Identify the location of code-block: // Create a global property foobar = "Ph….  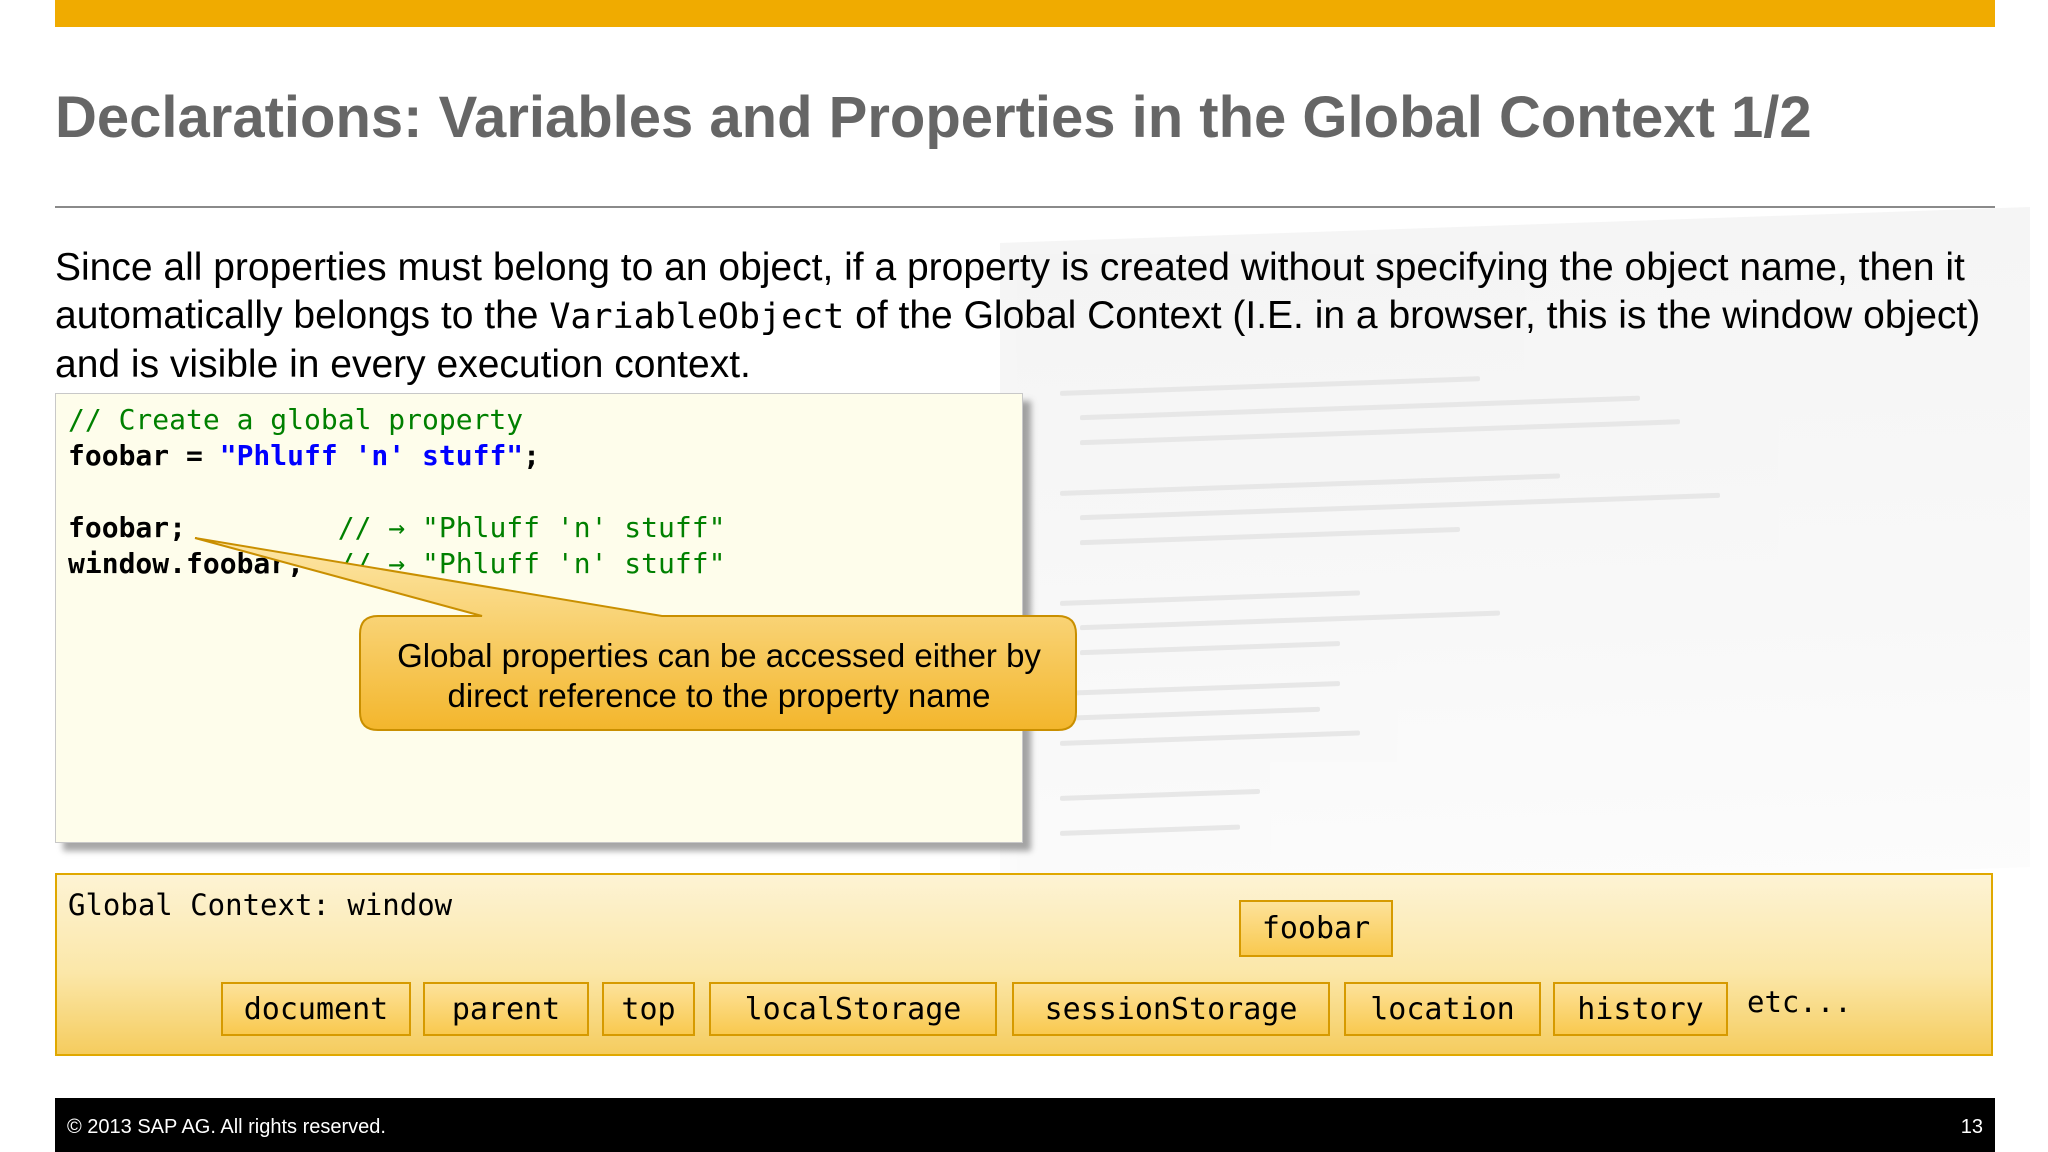
(396, 492).